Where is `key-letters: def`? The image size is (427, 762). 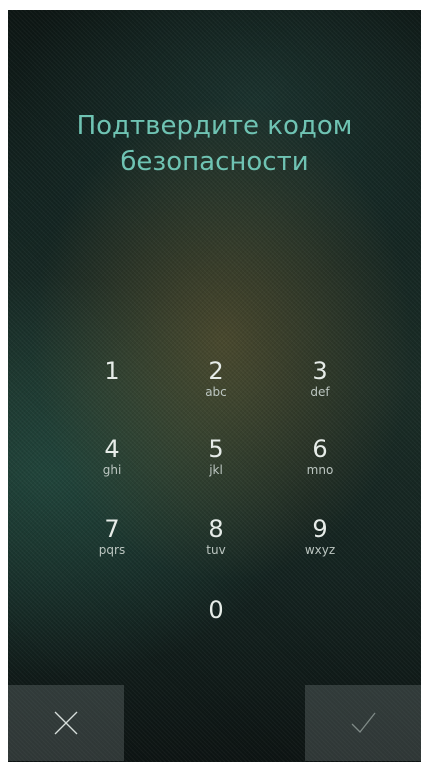 key-letters: def is located at coordinates (320, 392).